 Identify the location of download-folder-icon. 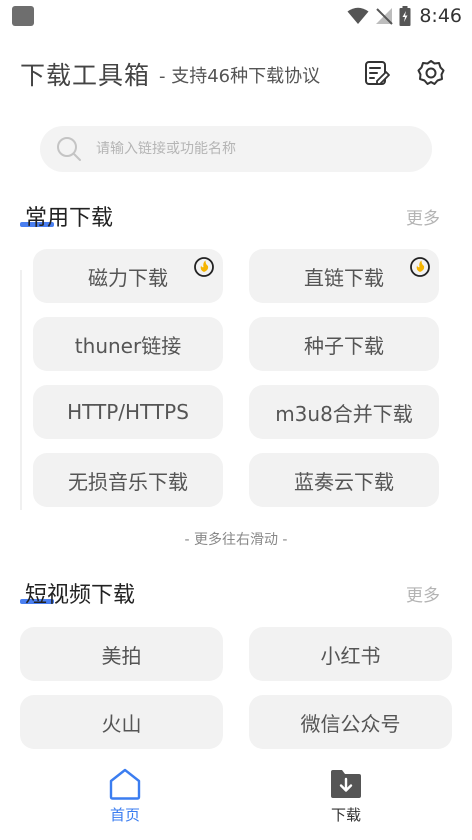
(346, 784).